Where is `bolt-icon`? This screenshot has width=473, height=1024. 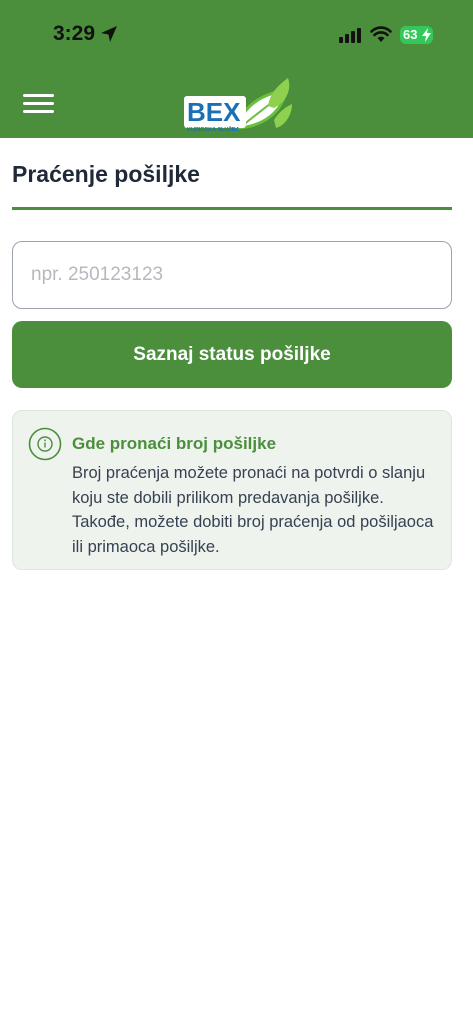 bolt-icon is located at coordinates (426, 35).